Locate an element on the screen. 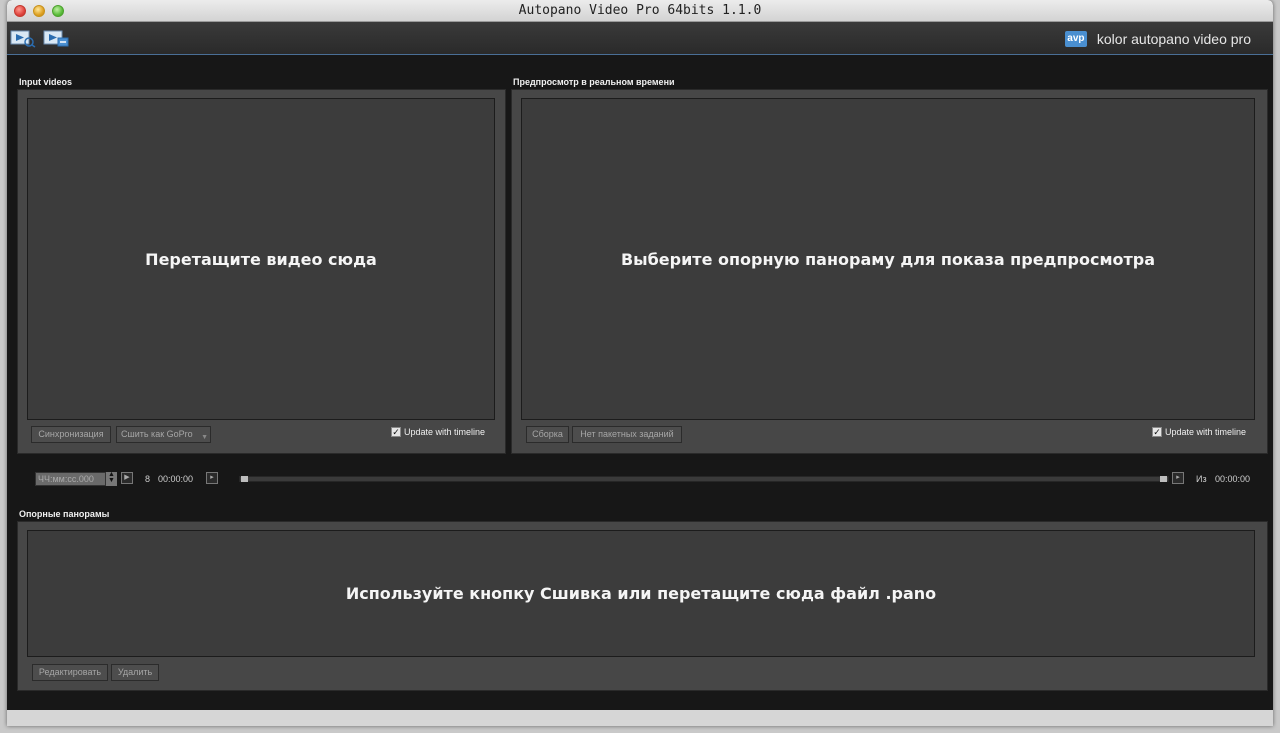  sync-button: Синхронизация is located at coordinates (71, 434).